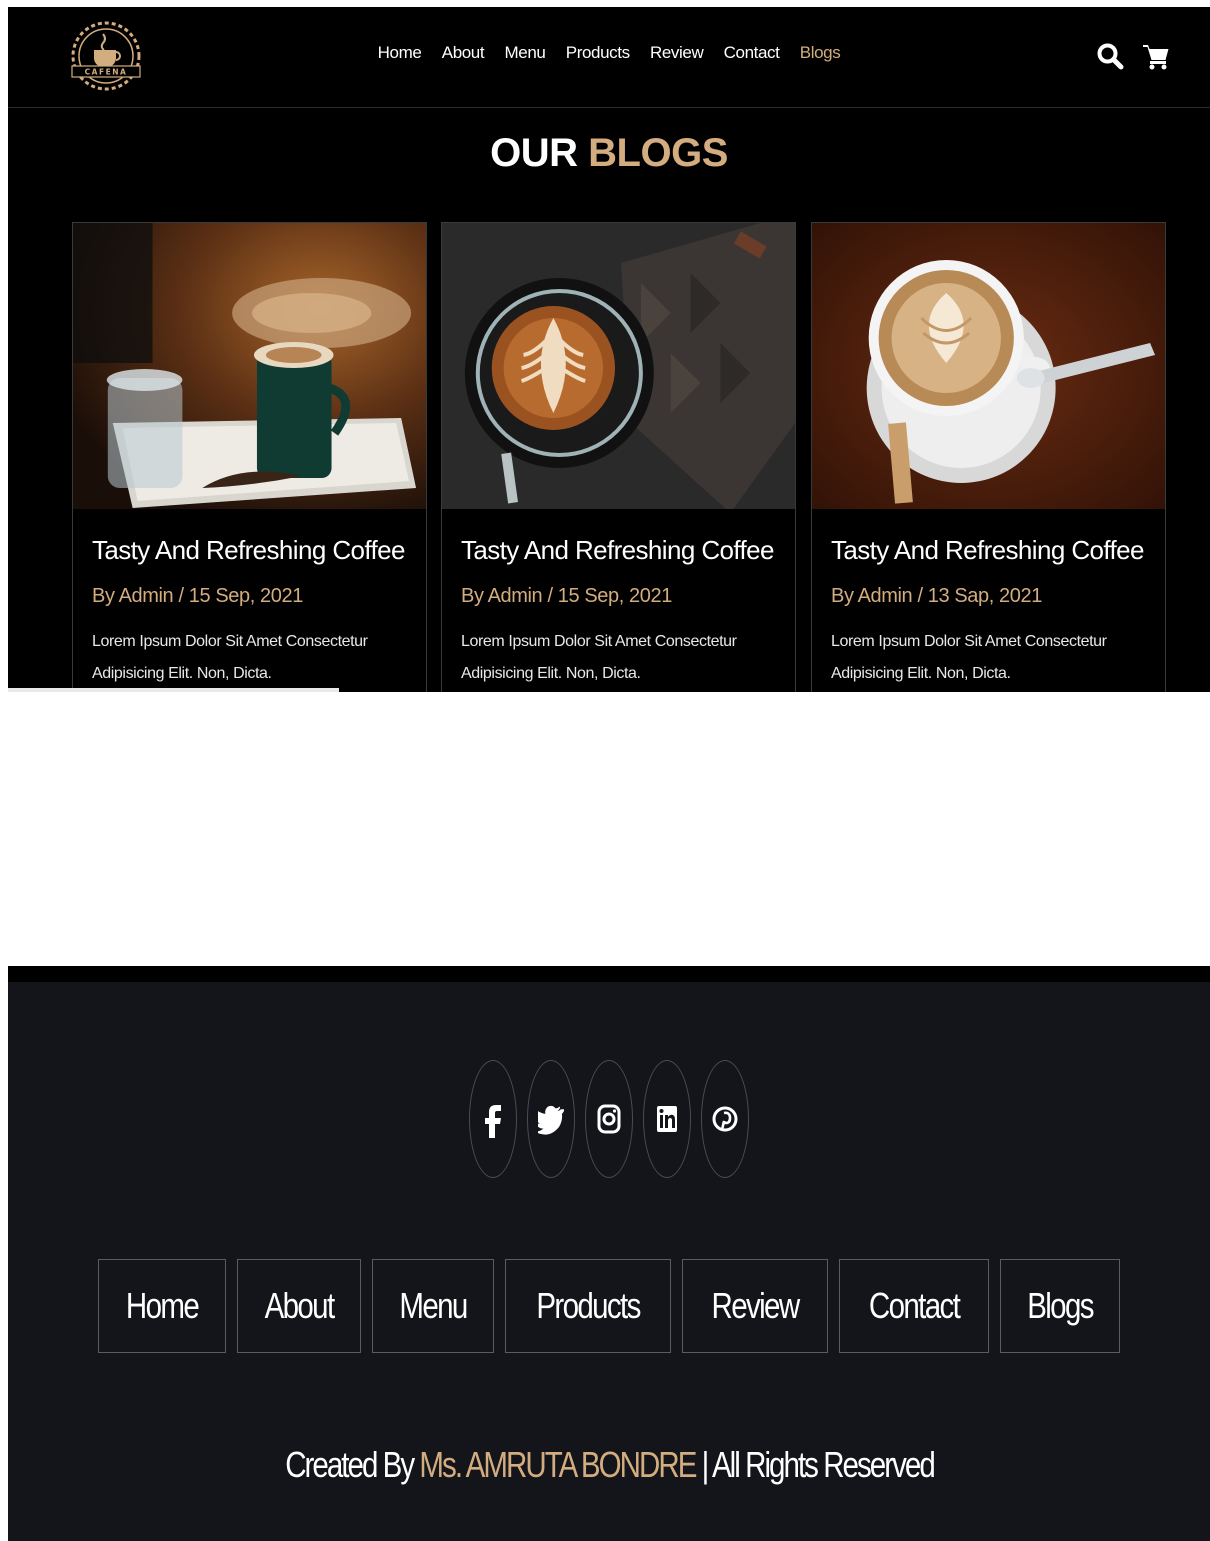  What do you see at coordinates (557, 1464) in the screenshot?
I see `credit-author: Ms. AMRUTA BONDRE` at bounding box center [557, 1464].